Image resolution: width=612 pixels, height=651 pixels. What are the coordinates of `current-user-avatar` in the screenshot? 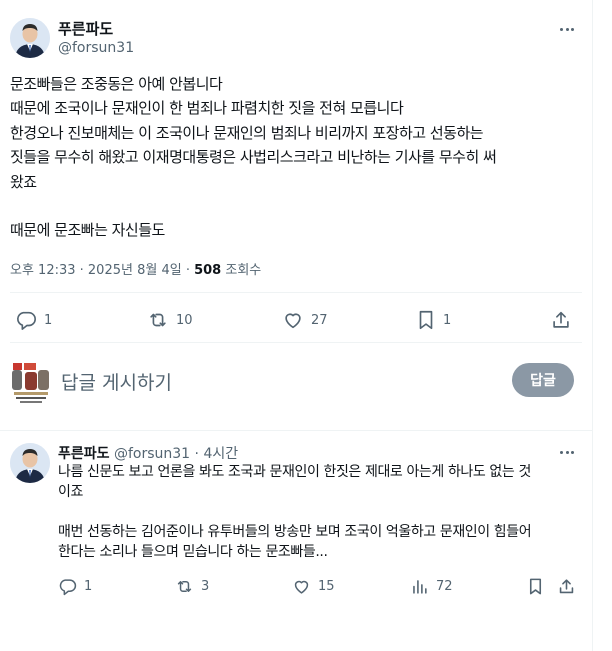 It's located at (31, 383).